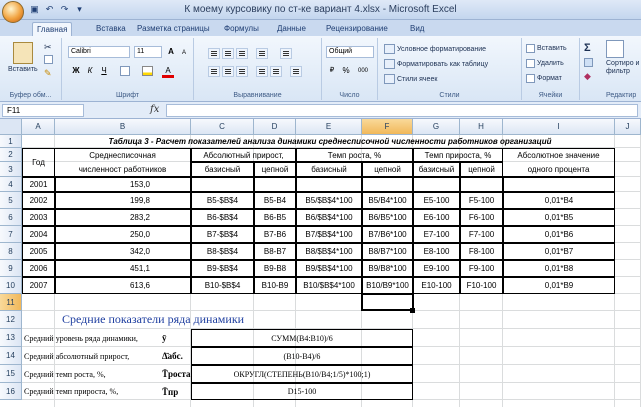  Describe the element at coordinates (154, 109) in the screenshot. I see `insert-function-icon: fx` at that location.